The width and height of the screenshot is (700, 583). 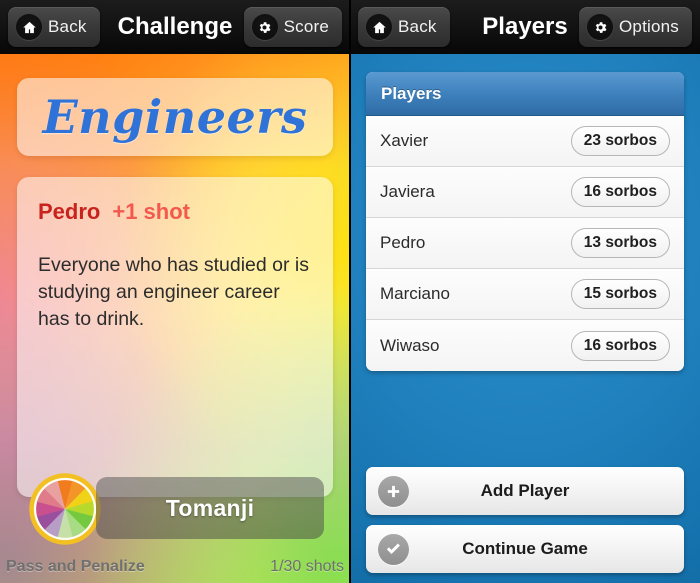 I want to click on add-player-label: Add Player, so click(x=525, y=490).